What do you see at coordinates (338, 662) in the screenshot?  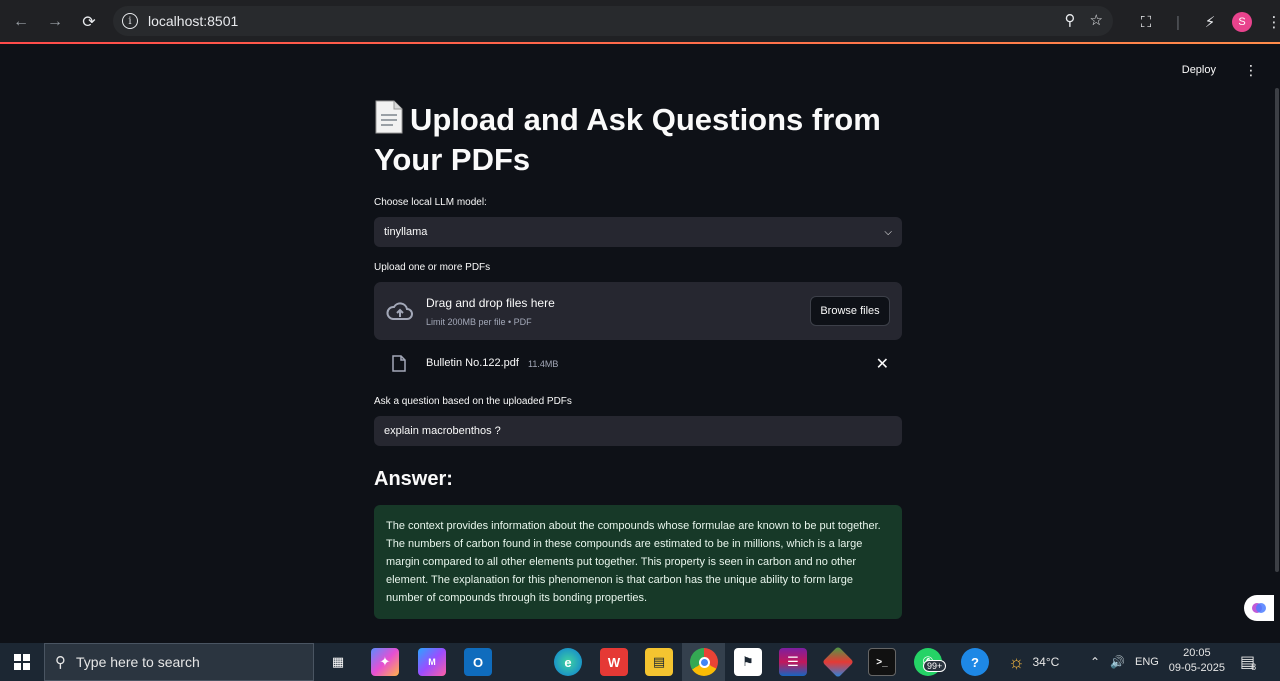 I see `task-view-icon: ▦` at bounding box center [338, 662].